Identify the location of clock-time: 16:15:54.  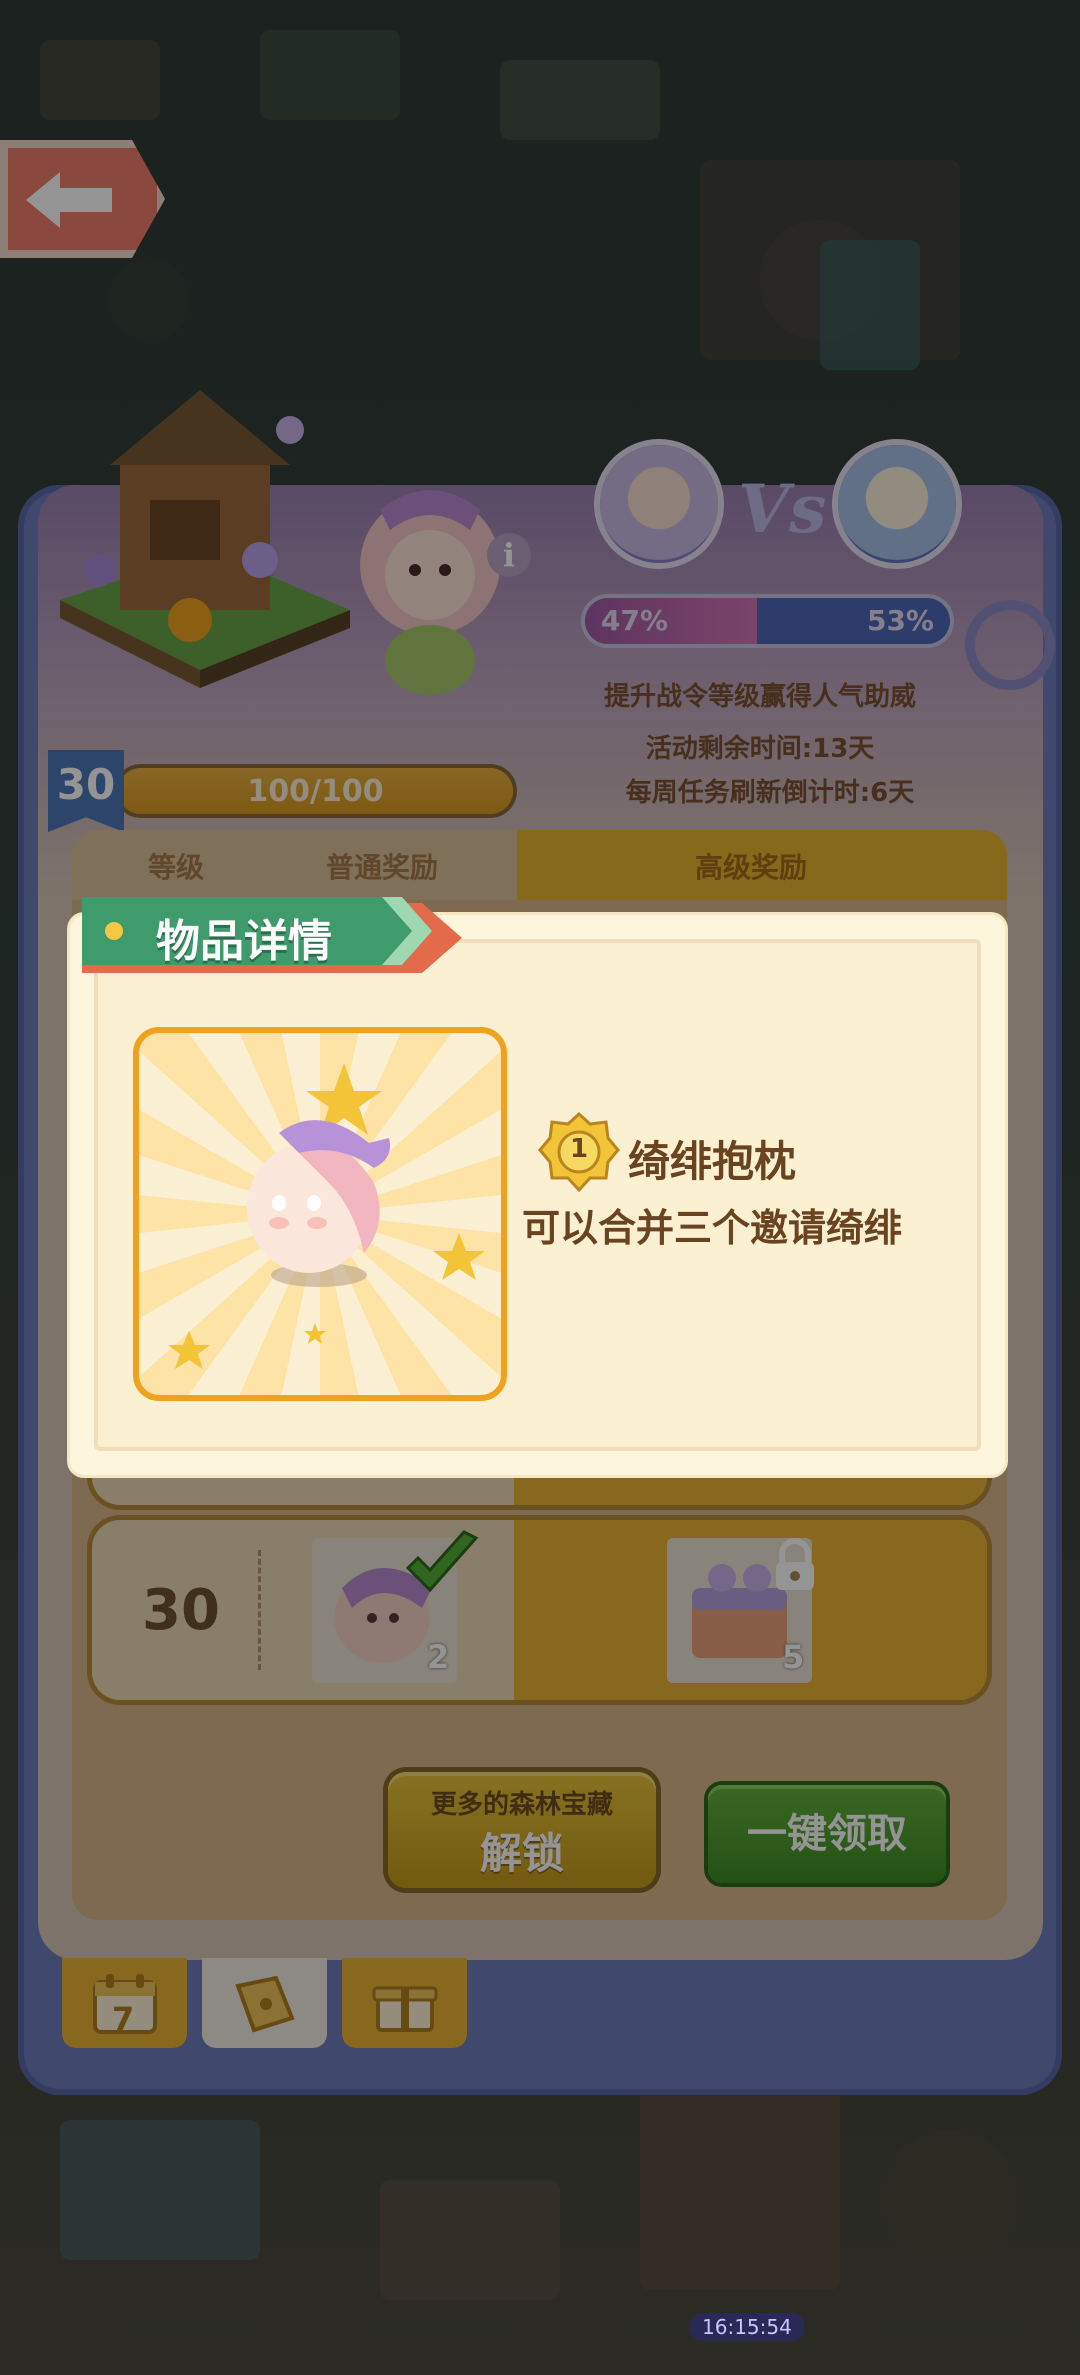
(747, 2327).